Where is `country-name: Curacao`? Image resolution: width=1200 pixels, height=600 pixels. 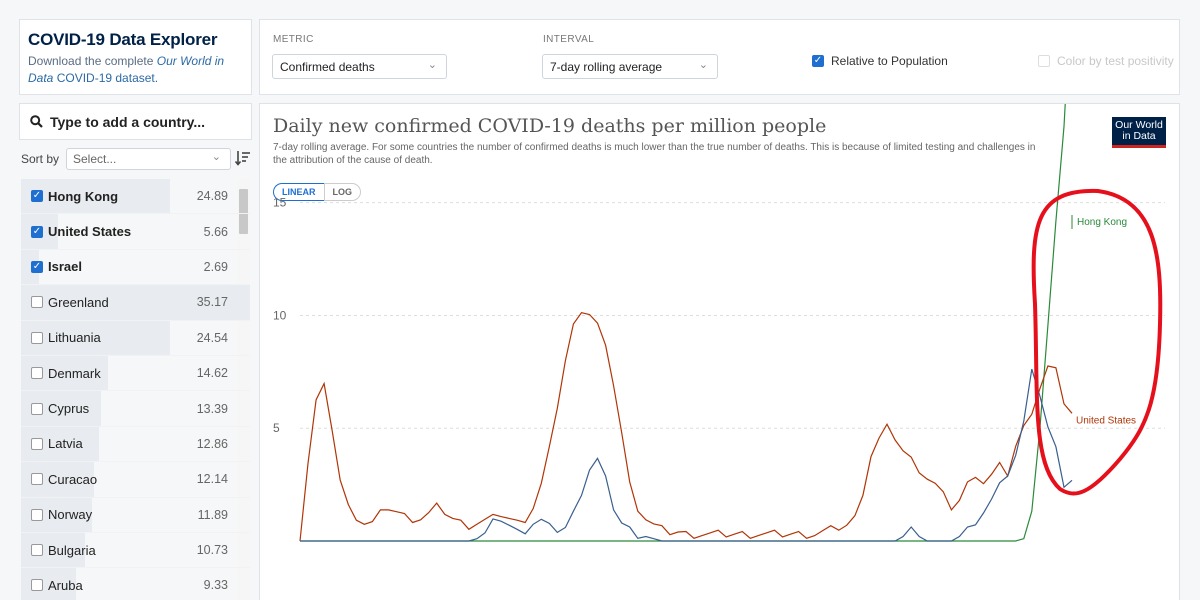 country-name: Curacao is located at coordinates (73, 479).